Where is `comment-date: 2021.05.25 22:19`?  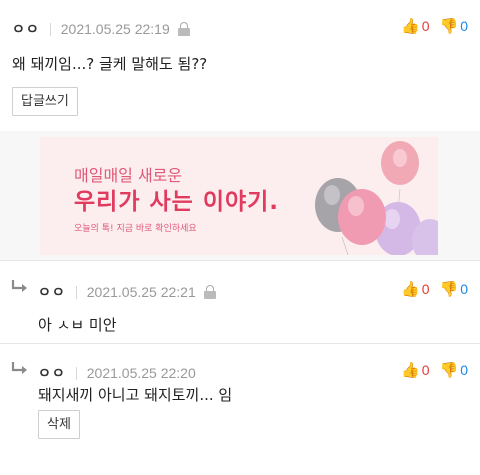 comment-date: 2021.05.25 22:19 is located at coordinates (115, 29).